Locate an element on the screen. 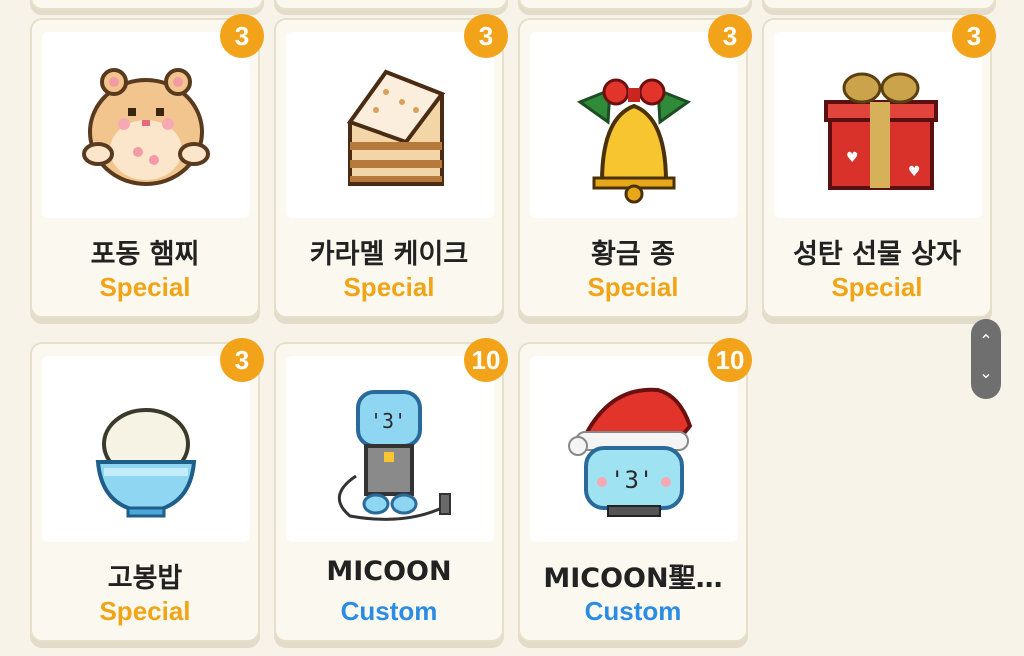  chevron-down-icon: ⌄ is located at coordinates (986, 372).